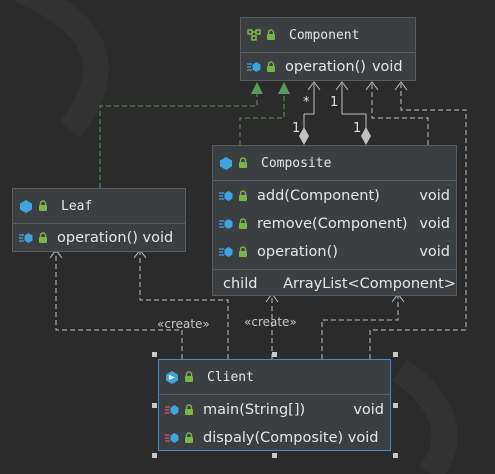  I want to click on selection-handle-bottom-left, so click(154, 455).